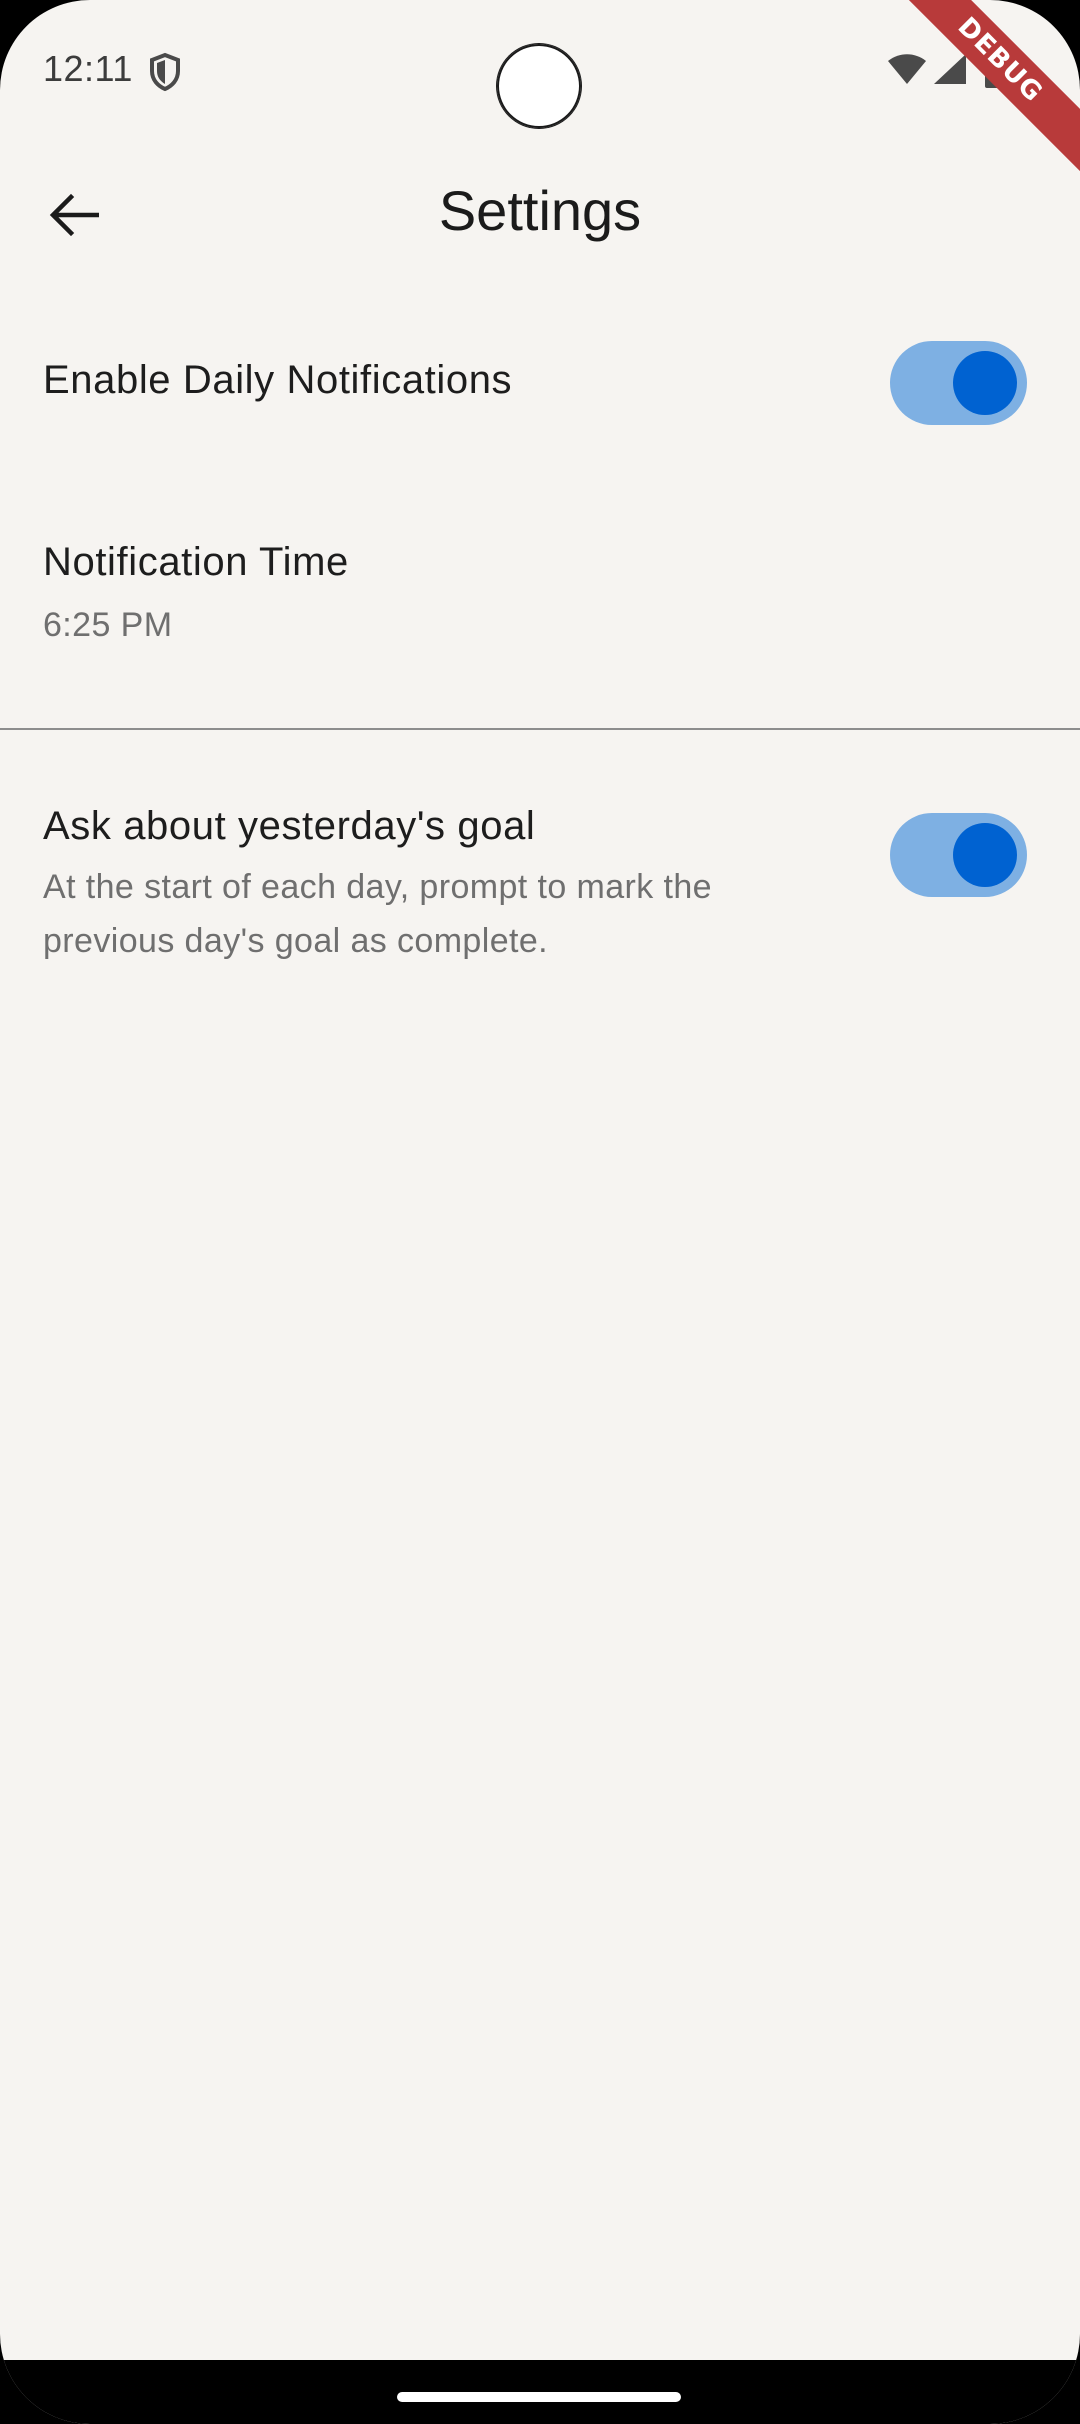 This screenshot has width=1080, height=2424. I want to click on divider, so click(540, 729).